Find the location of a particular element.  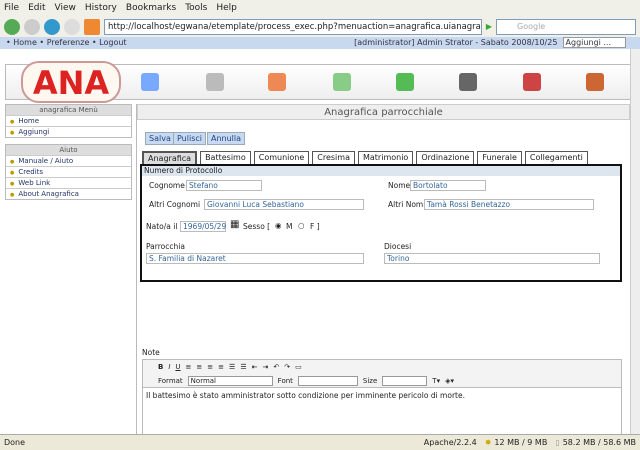

sidebar-item-home: Home is located at coordinates (68, 120).